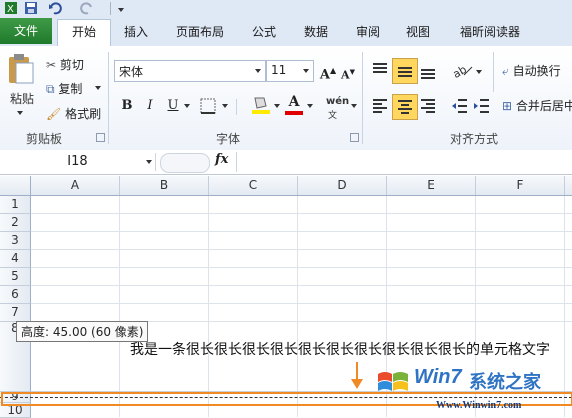 The width and height of the screenshot is (572, 418). I want to click on name-box-dropdown-icon, so click(149, 162).